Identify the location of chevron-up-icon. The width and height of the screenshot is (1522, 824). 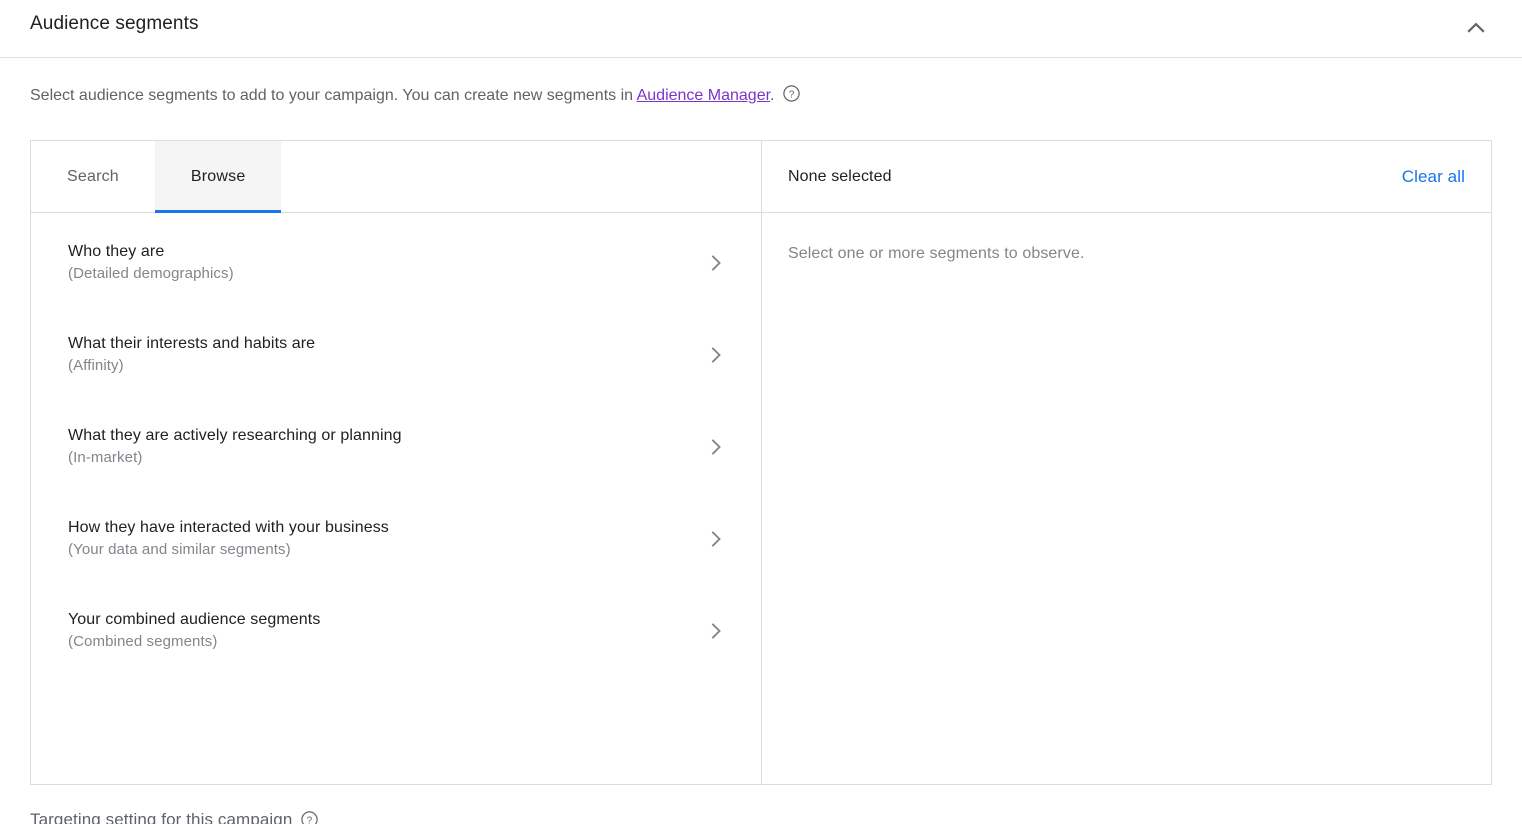
(1476, 28).